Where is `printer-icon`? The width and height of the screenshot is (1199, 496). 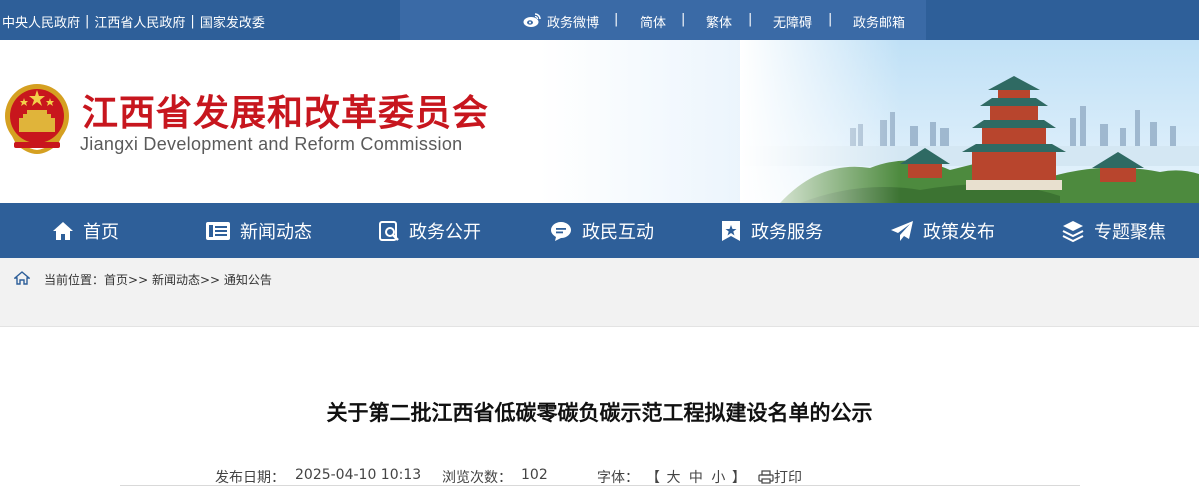
printer-icon is located at coordinates (766, 477).